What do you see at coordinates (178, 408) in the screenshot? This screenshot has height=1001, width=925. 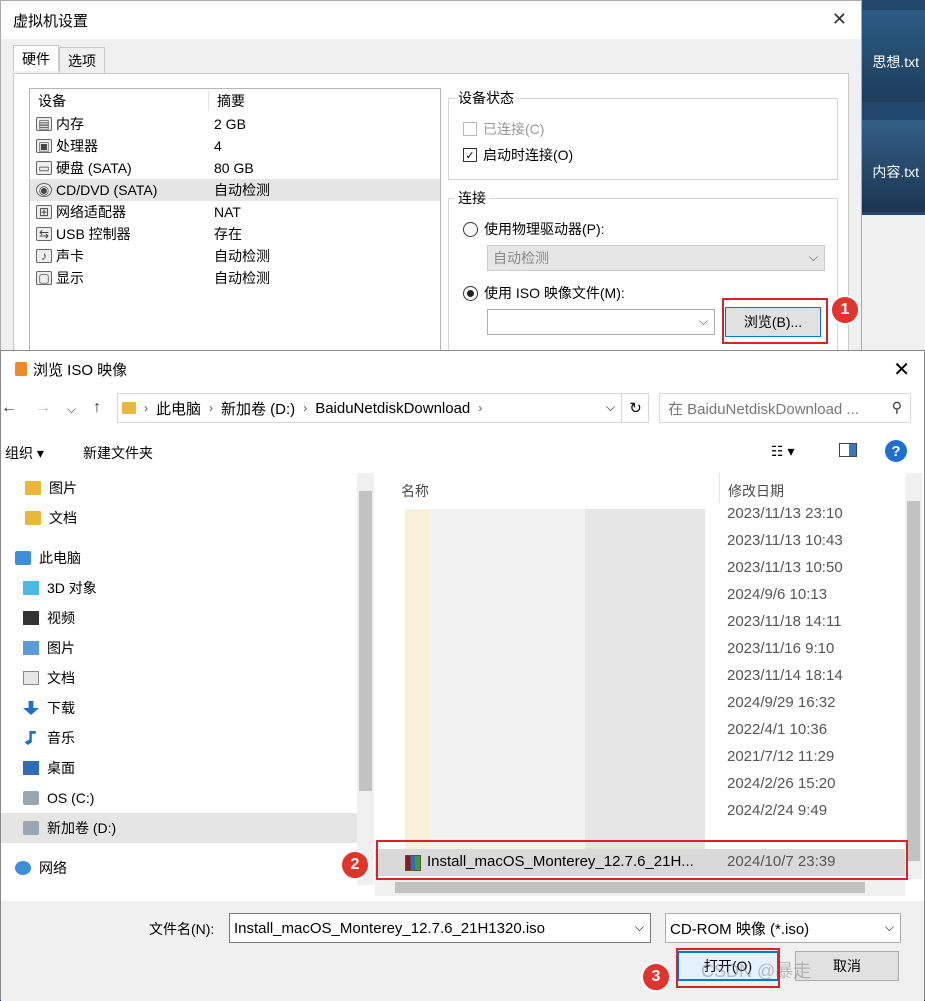 I see `breadcrumb-this-pc: 此电脑` at bounding box center [178, 408].